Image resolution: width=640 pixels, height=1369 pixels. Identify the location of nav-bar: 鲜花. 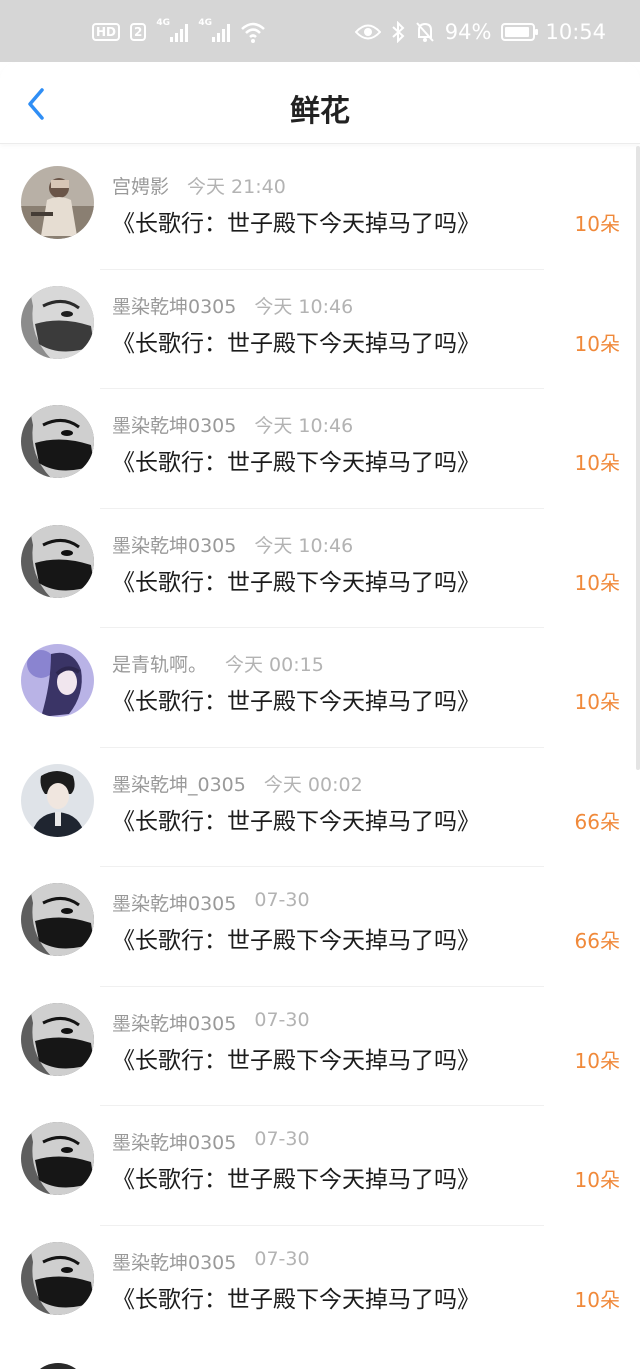
(320, 103).